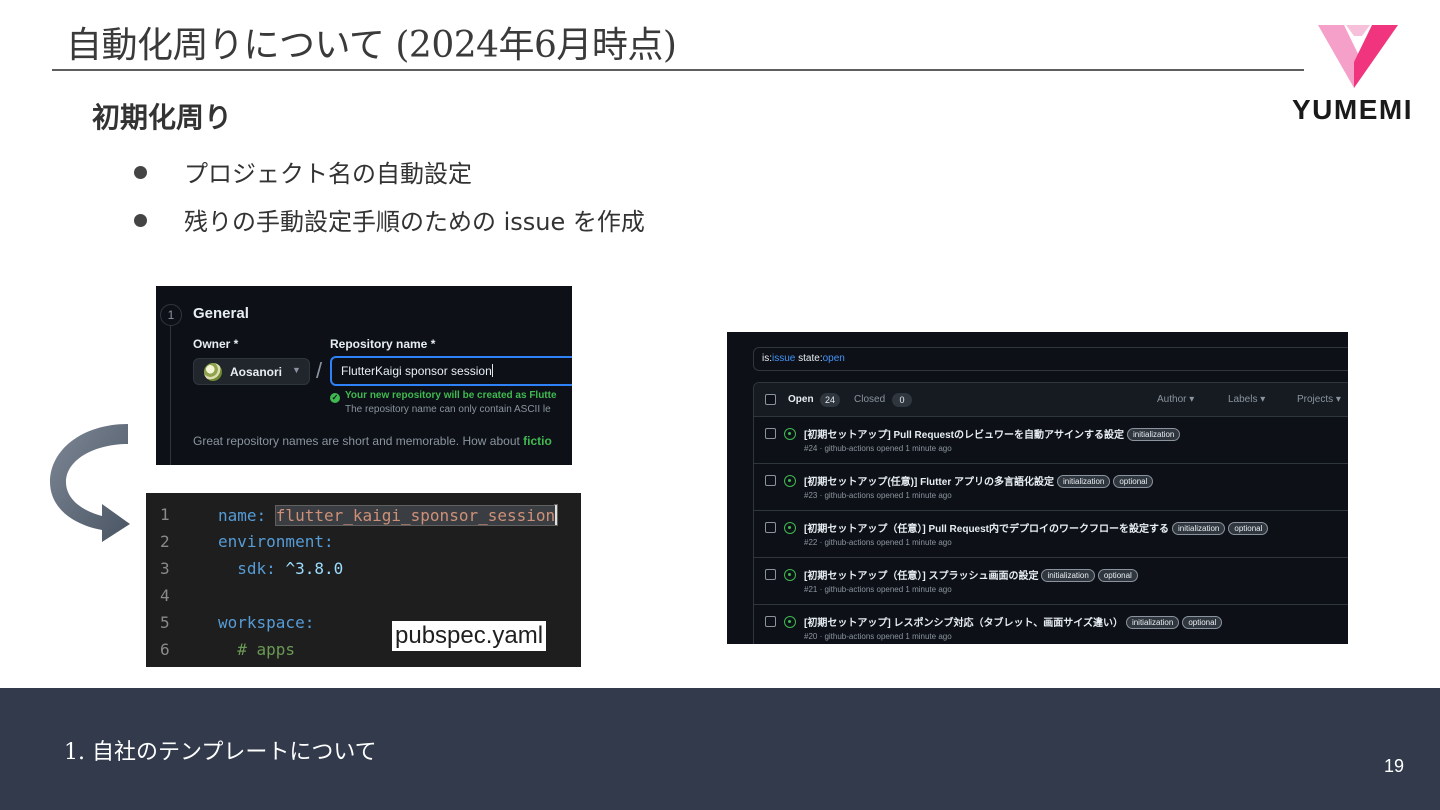  What do you see at coordinates (165, 514) in the screenshot?
I see `line-number: 1` at bounding box center [165, 514].